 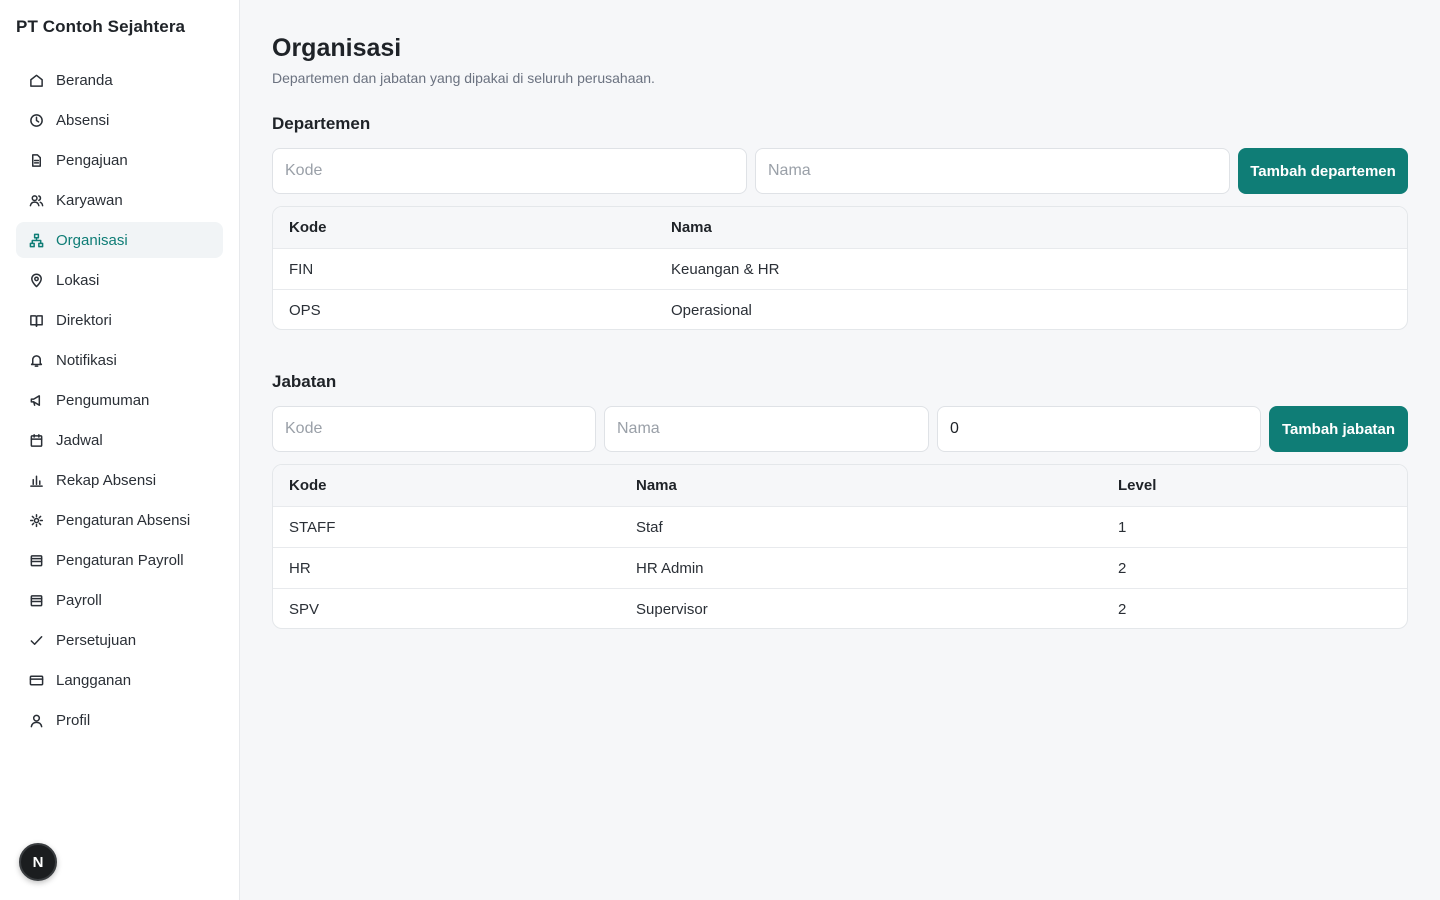 I want to click on departemen-nama-input, so click(x=992, y=171).